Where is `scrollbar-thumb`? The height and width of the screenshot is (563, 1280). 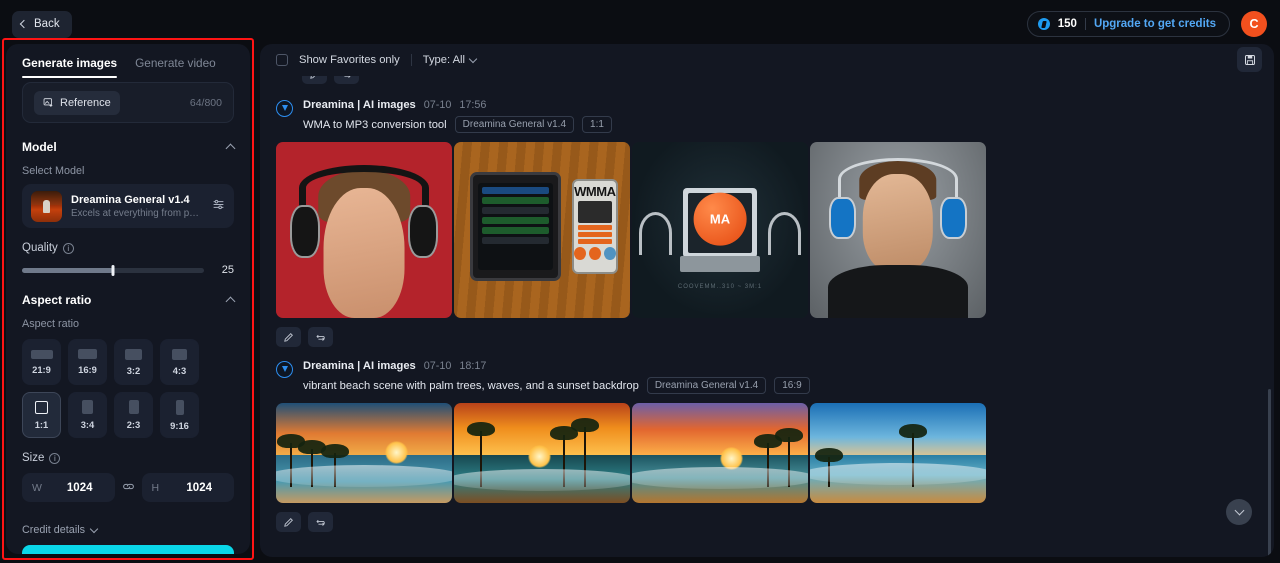
scrollbar-thumb is located at coordinates (1269, 473).